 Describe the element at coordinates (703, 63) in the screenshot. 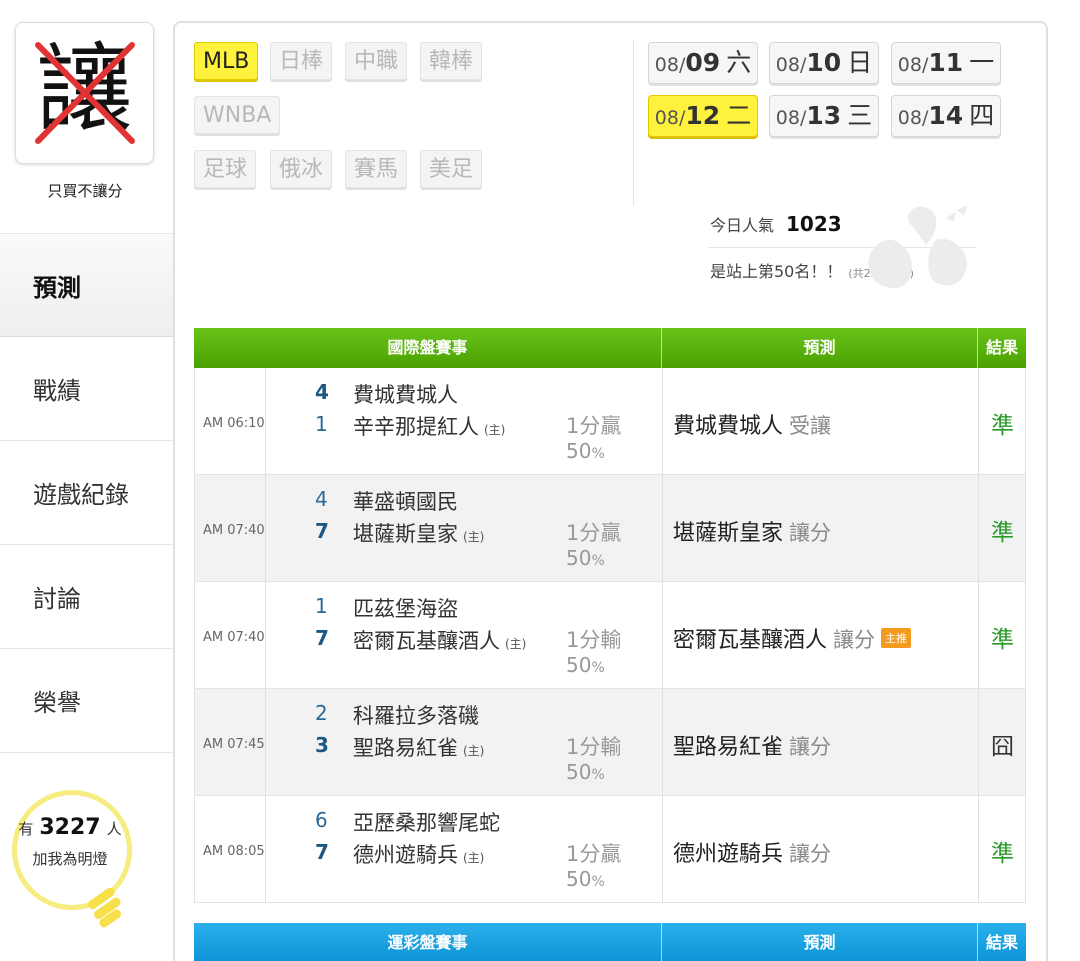

I see `date-button-0809: 08/09 六` at that location.